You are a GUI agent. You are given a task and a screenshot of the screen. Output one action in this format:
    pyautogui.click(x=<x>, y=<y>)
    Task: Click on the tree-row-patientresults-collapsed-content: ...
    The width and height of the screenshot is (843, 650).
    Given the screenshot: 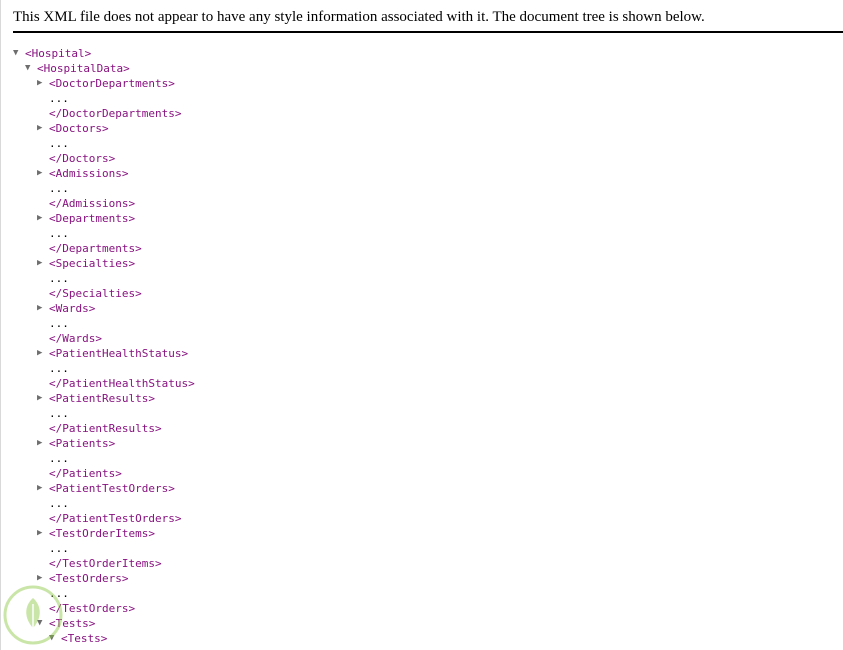 What is the action you would take?
    pyautogui.click(x=104, y=413)
    